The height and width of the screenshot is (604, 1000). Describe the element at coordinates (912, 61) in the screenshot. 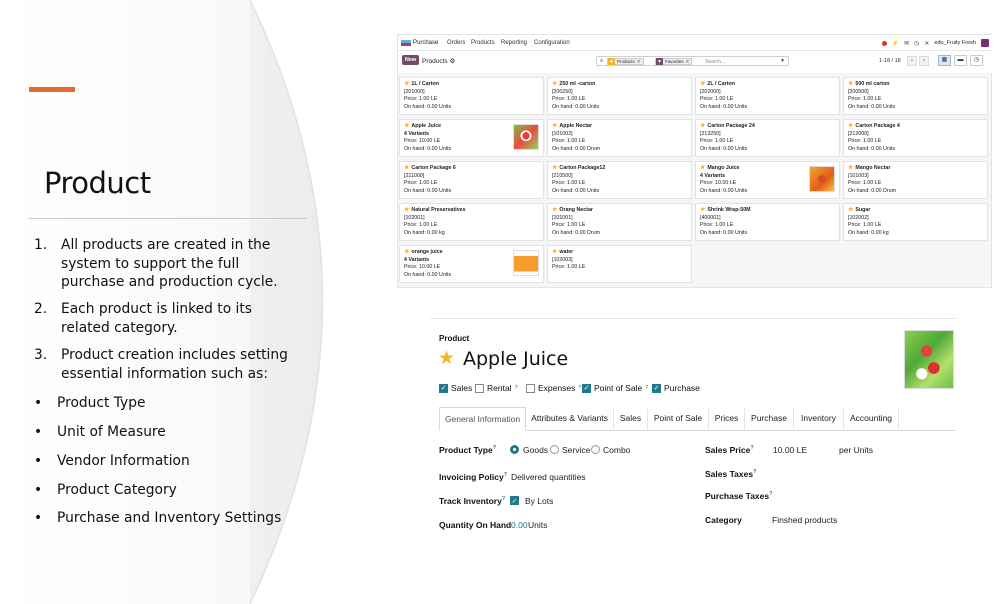

I see `pager-prev-icon: ‹` at that location.